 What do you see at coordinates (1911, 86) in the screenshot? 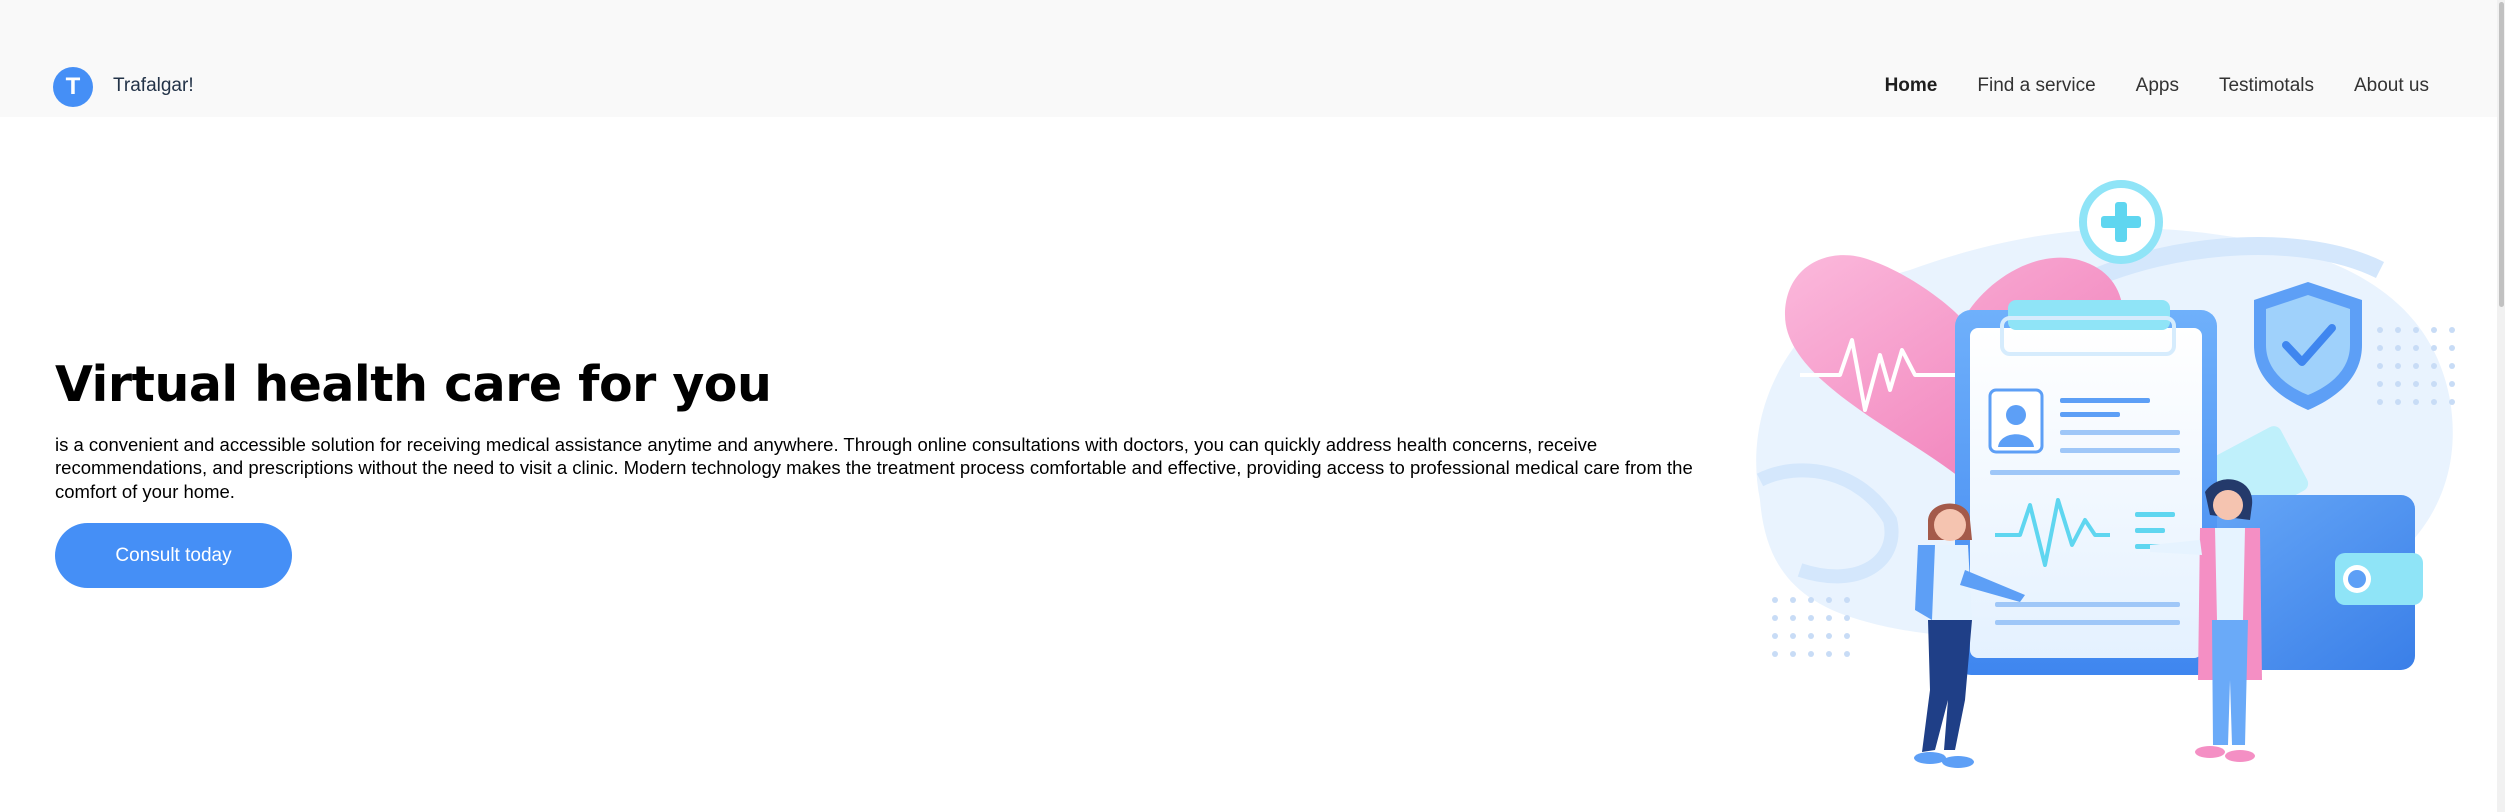
I see `nav-home: Home` at bounding box center [1911, 86].